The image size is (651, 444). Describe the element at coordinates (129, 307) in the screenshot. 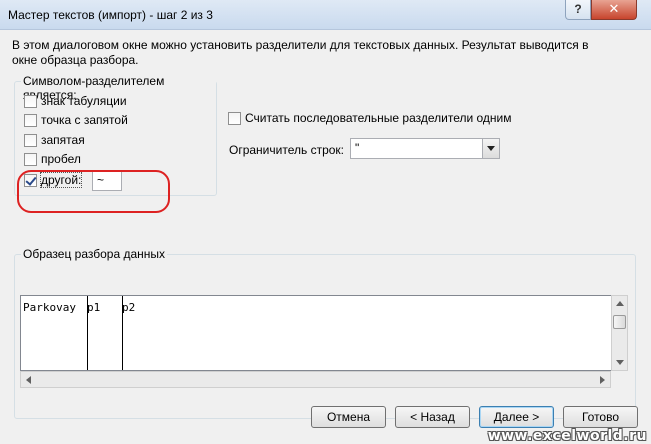

I see `preview-column-3: p2` at that location.